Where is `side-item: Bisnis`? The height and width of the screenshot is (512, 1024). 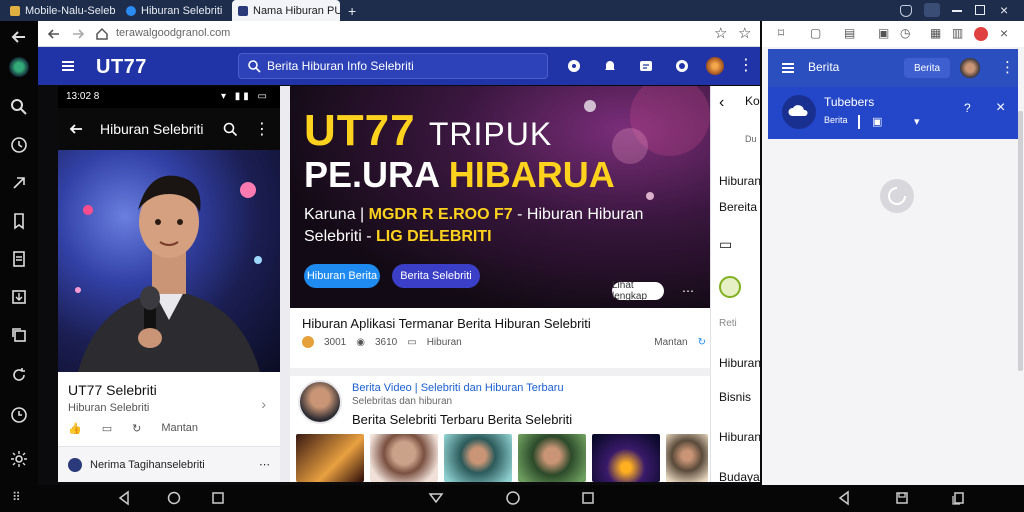
side-item: Bisnis is located at coordinates (735, 397).